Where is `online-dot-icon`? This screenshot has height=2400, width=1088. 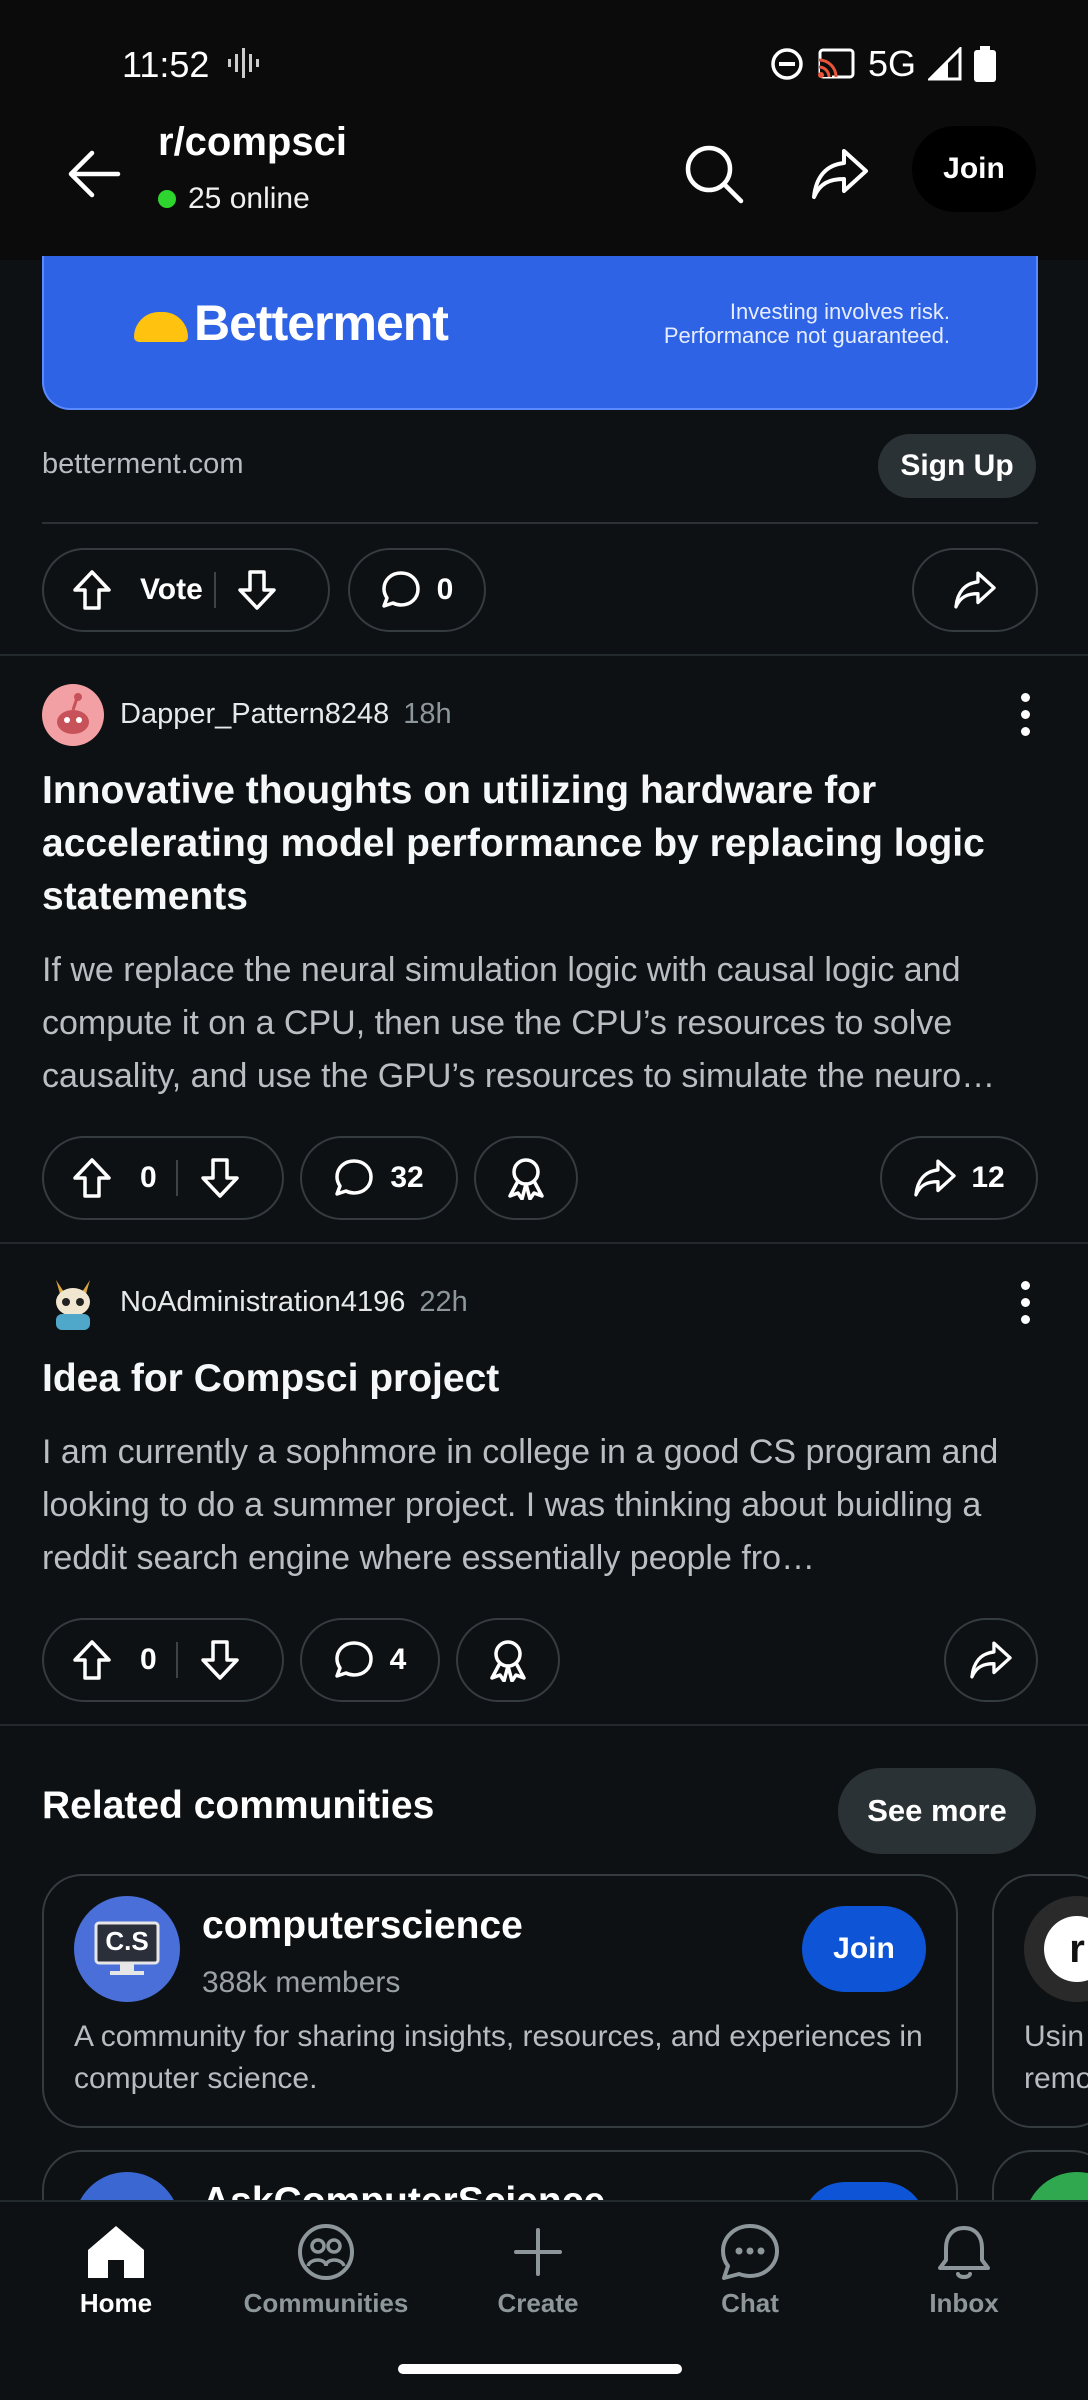
online-dot-icon is located at coordinates (167, 199).